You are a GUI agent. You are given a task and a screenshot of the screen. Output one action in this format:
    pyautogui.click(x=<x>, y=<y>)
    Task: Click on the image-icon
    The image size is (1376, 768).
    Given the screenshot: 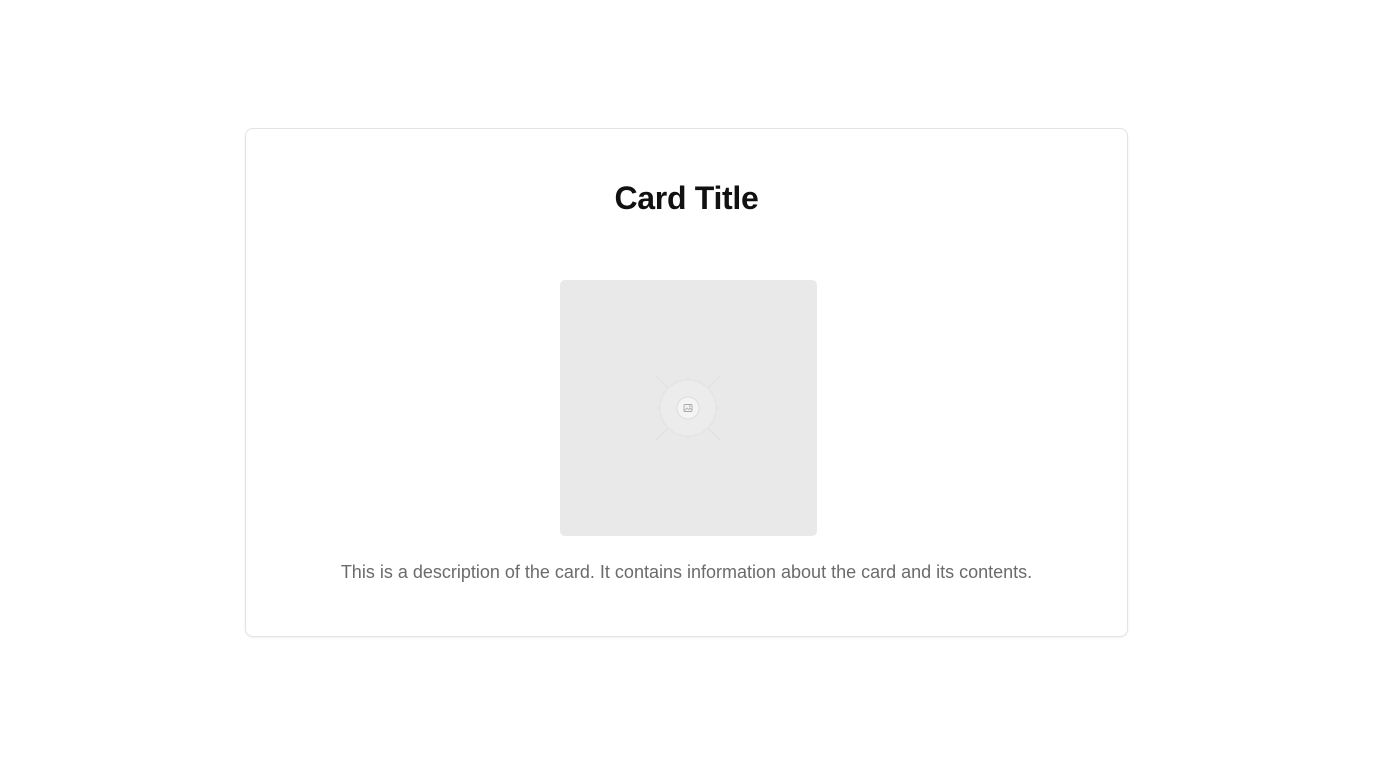 What is the action you would take?
    pyautogui.click(x=688, y=408)
    